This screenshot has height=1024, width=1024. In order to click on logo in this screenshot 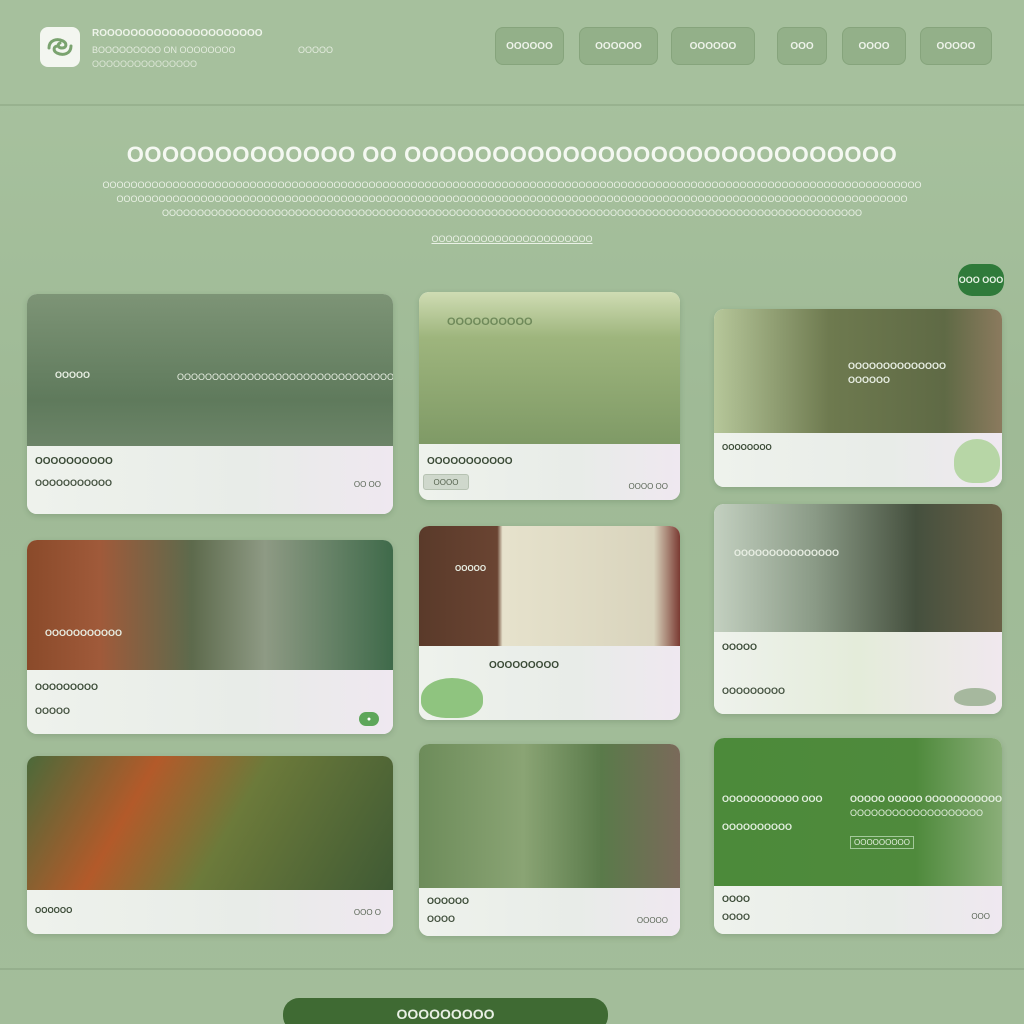, I will do `click(60, 47)`.